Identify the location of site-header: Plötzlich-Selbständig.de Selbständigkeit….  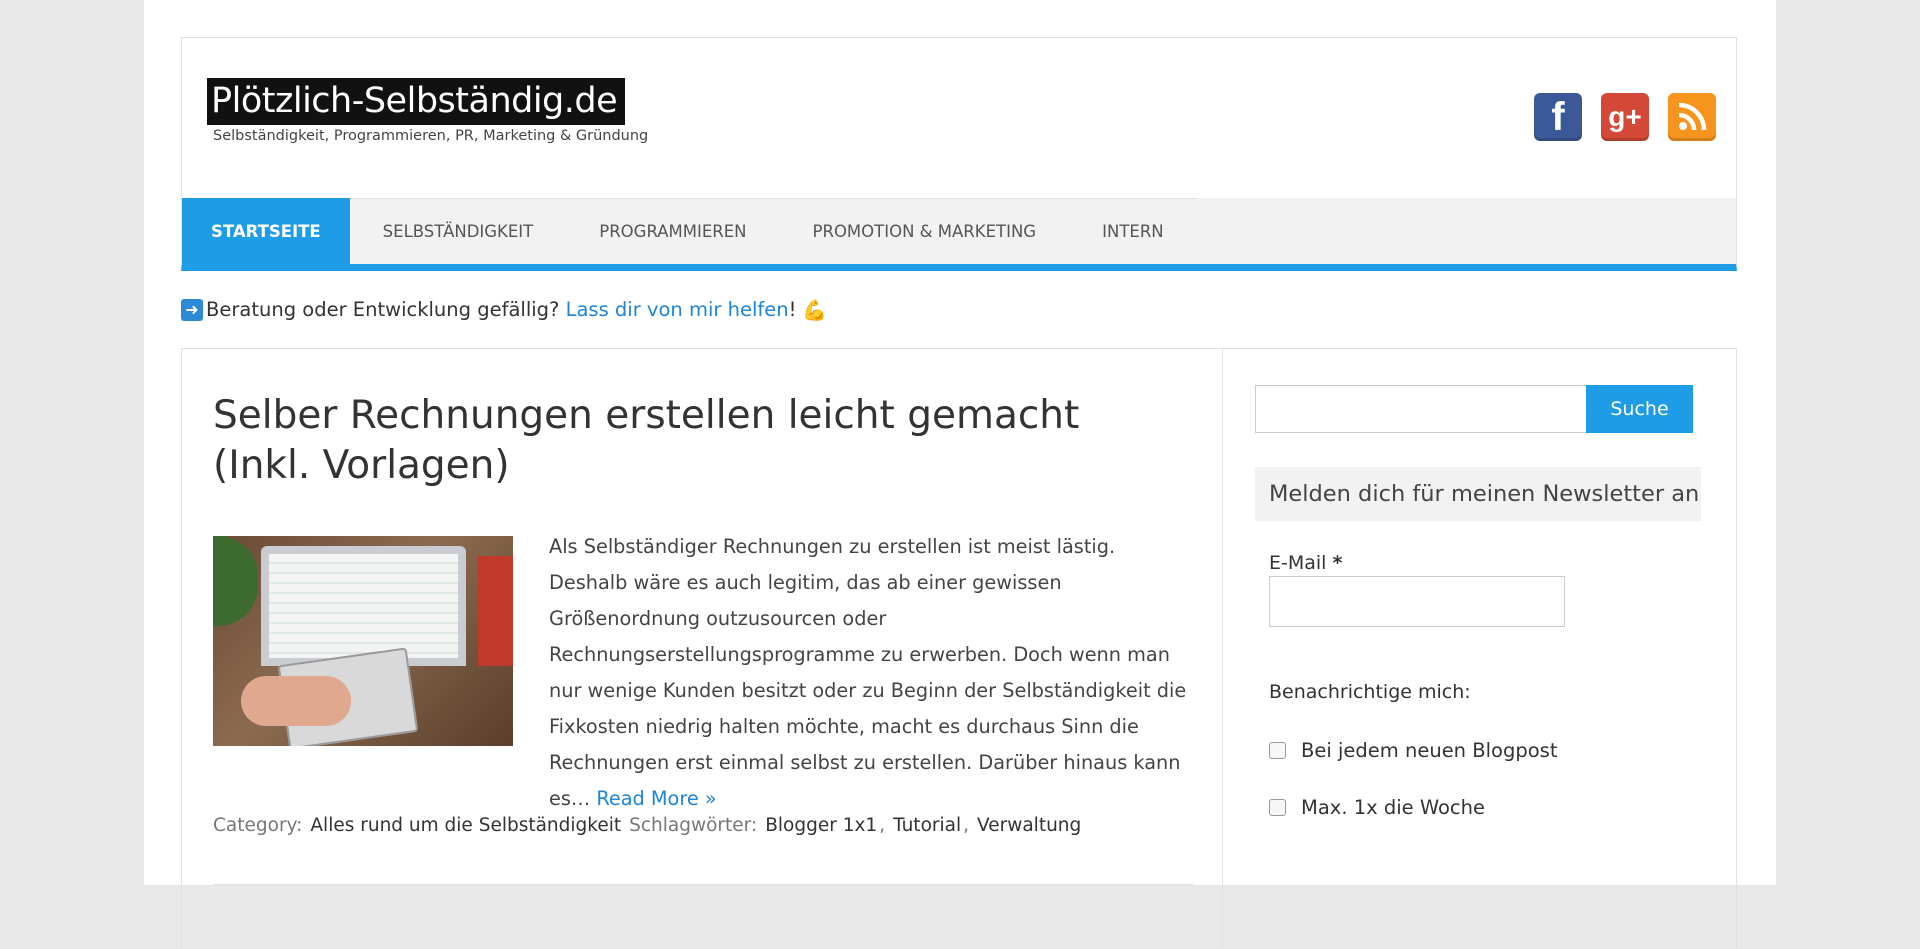
(959, 117).